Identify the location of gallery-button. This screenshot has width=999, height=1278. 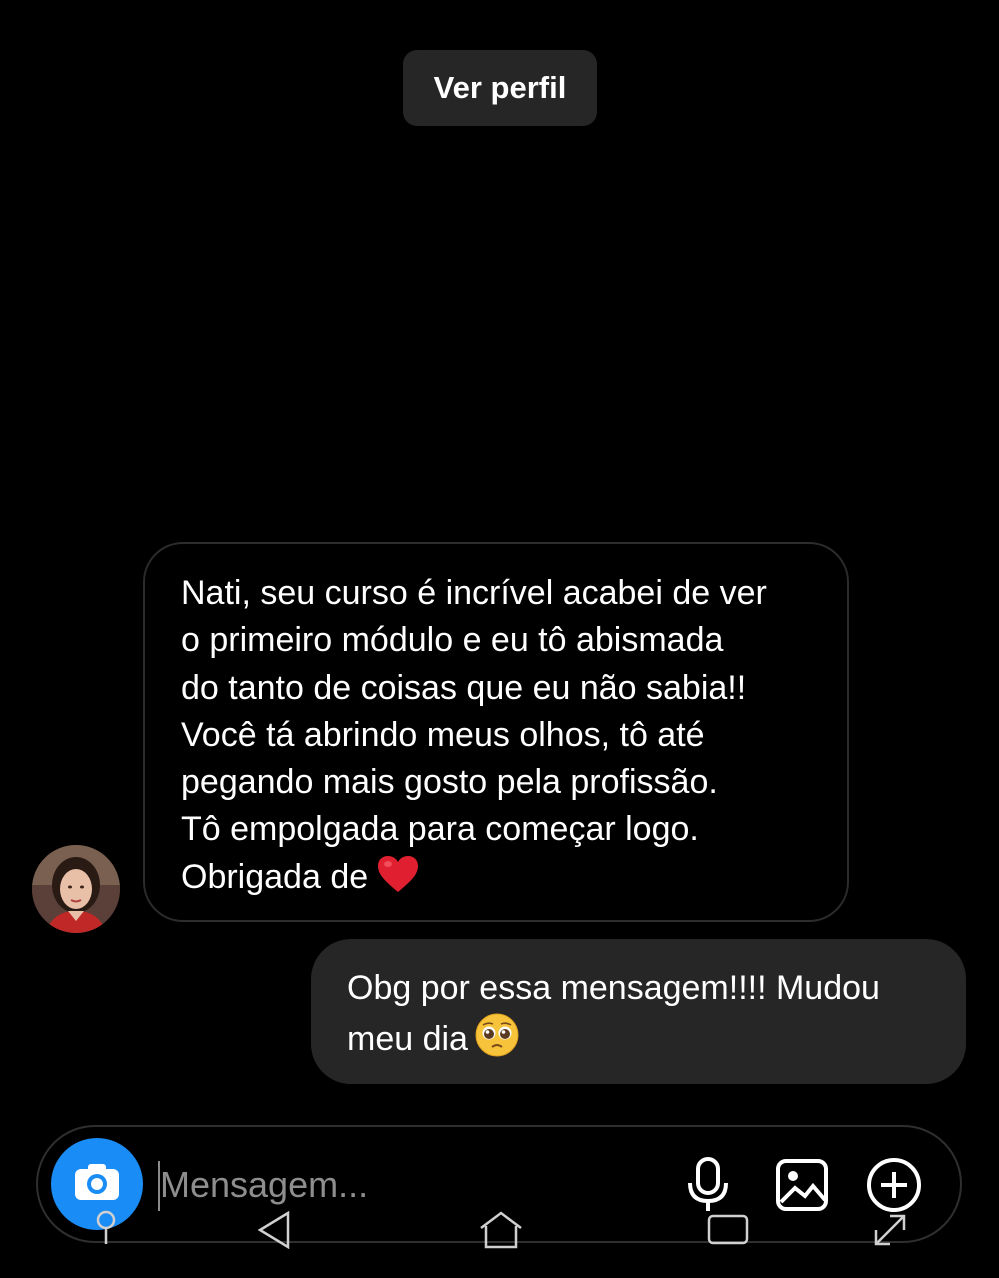
(802, 1187).